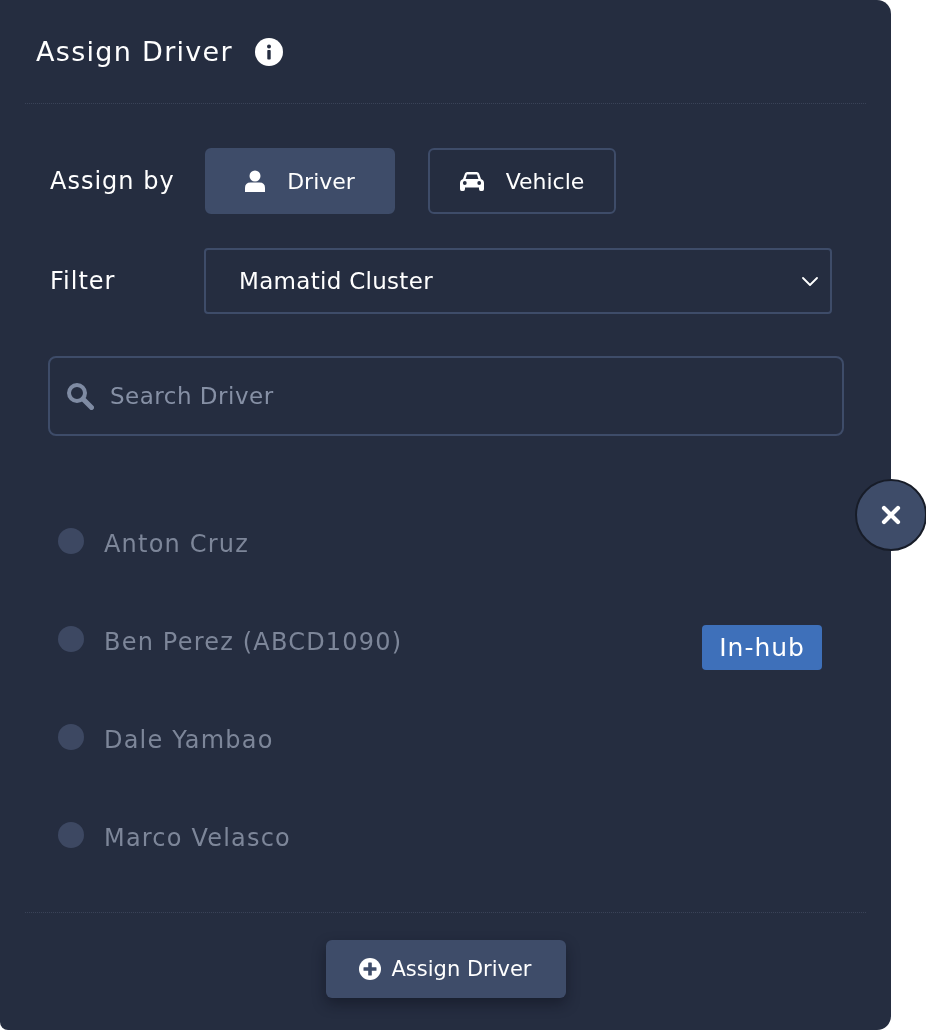  Describe the element at coordinates (197, 838) in the screenshot. I see `driver-name: Marco Velasco` at that location.